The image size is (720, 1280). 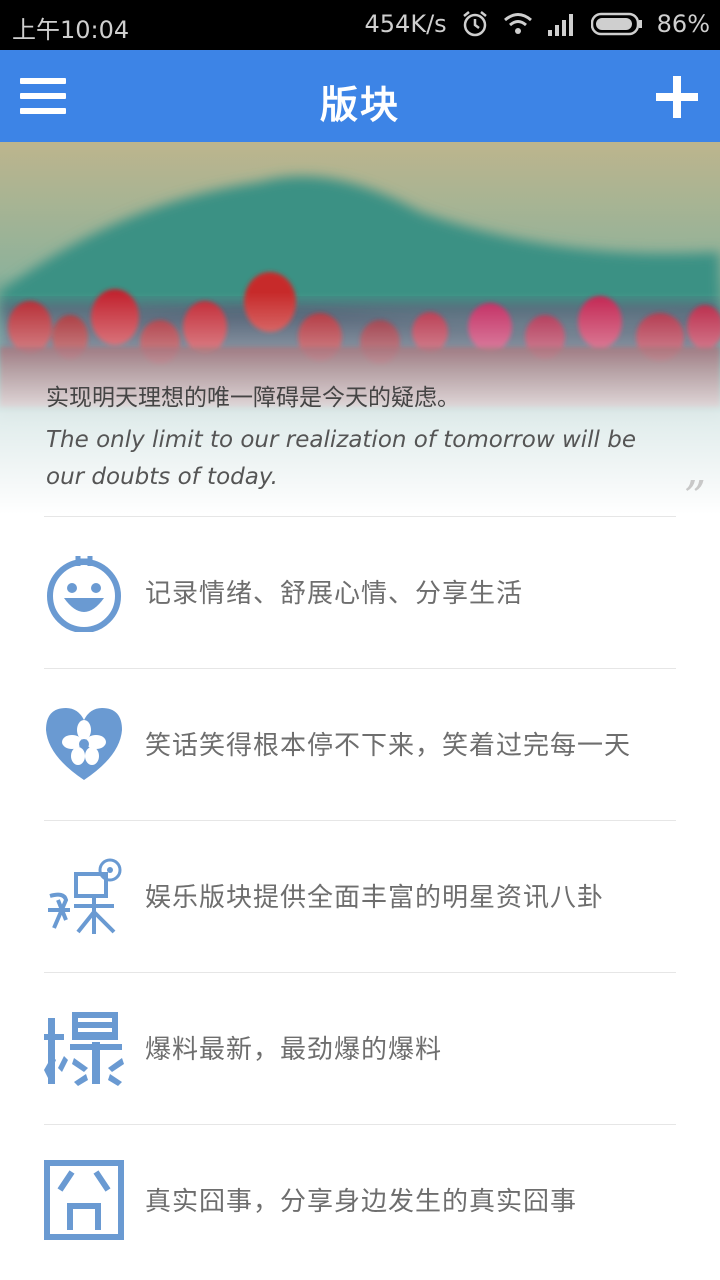 I want to click on heart-flower-icon, so click(x=84, y=744).